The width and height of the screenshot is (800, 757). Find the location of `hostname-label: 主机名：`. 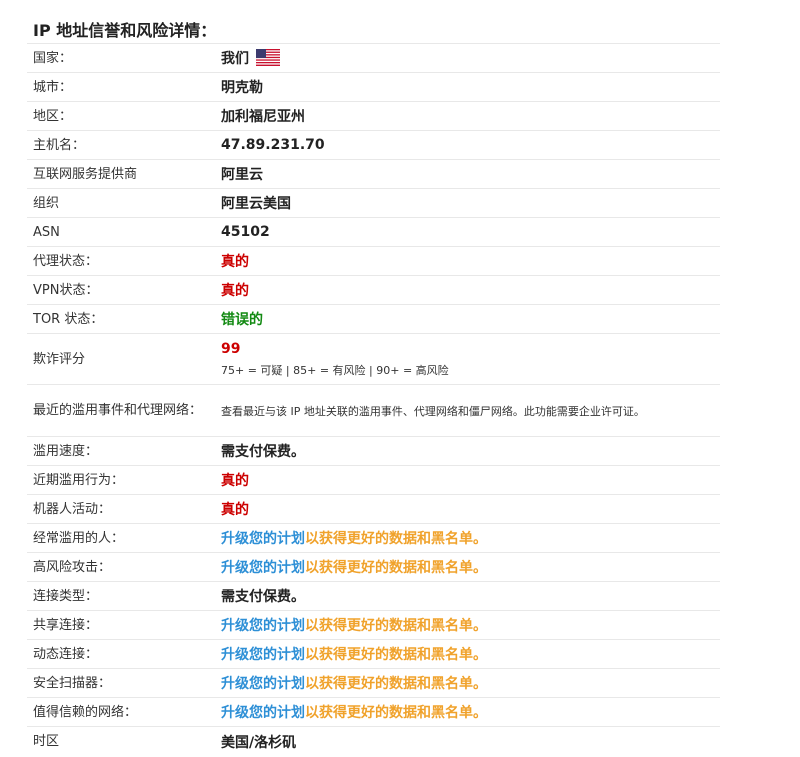

hostname-label: 主机名： is located at coordinates (59, 145).